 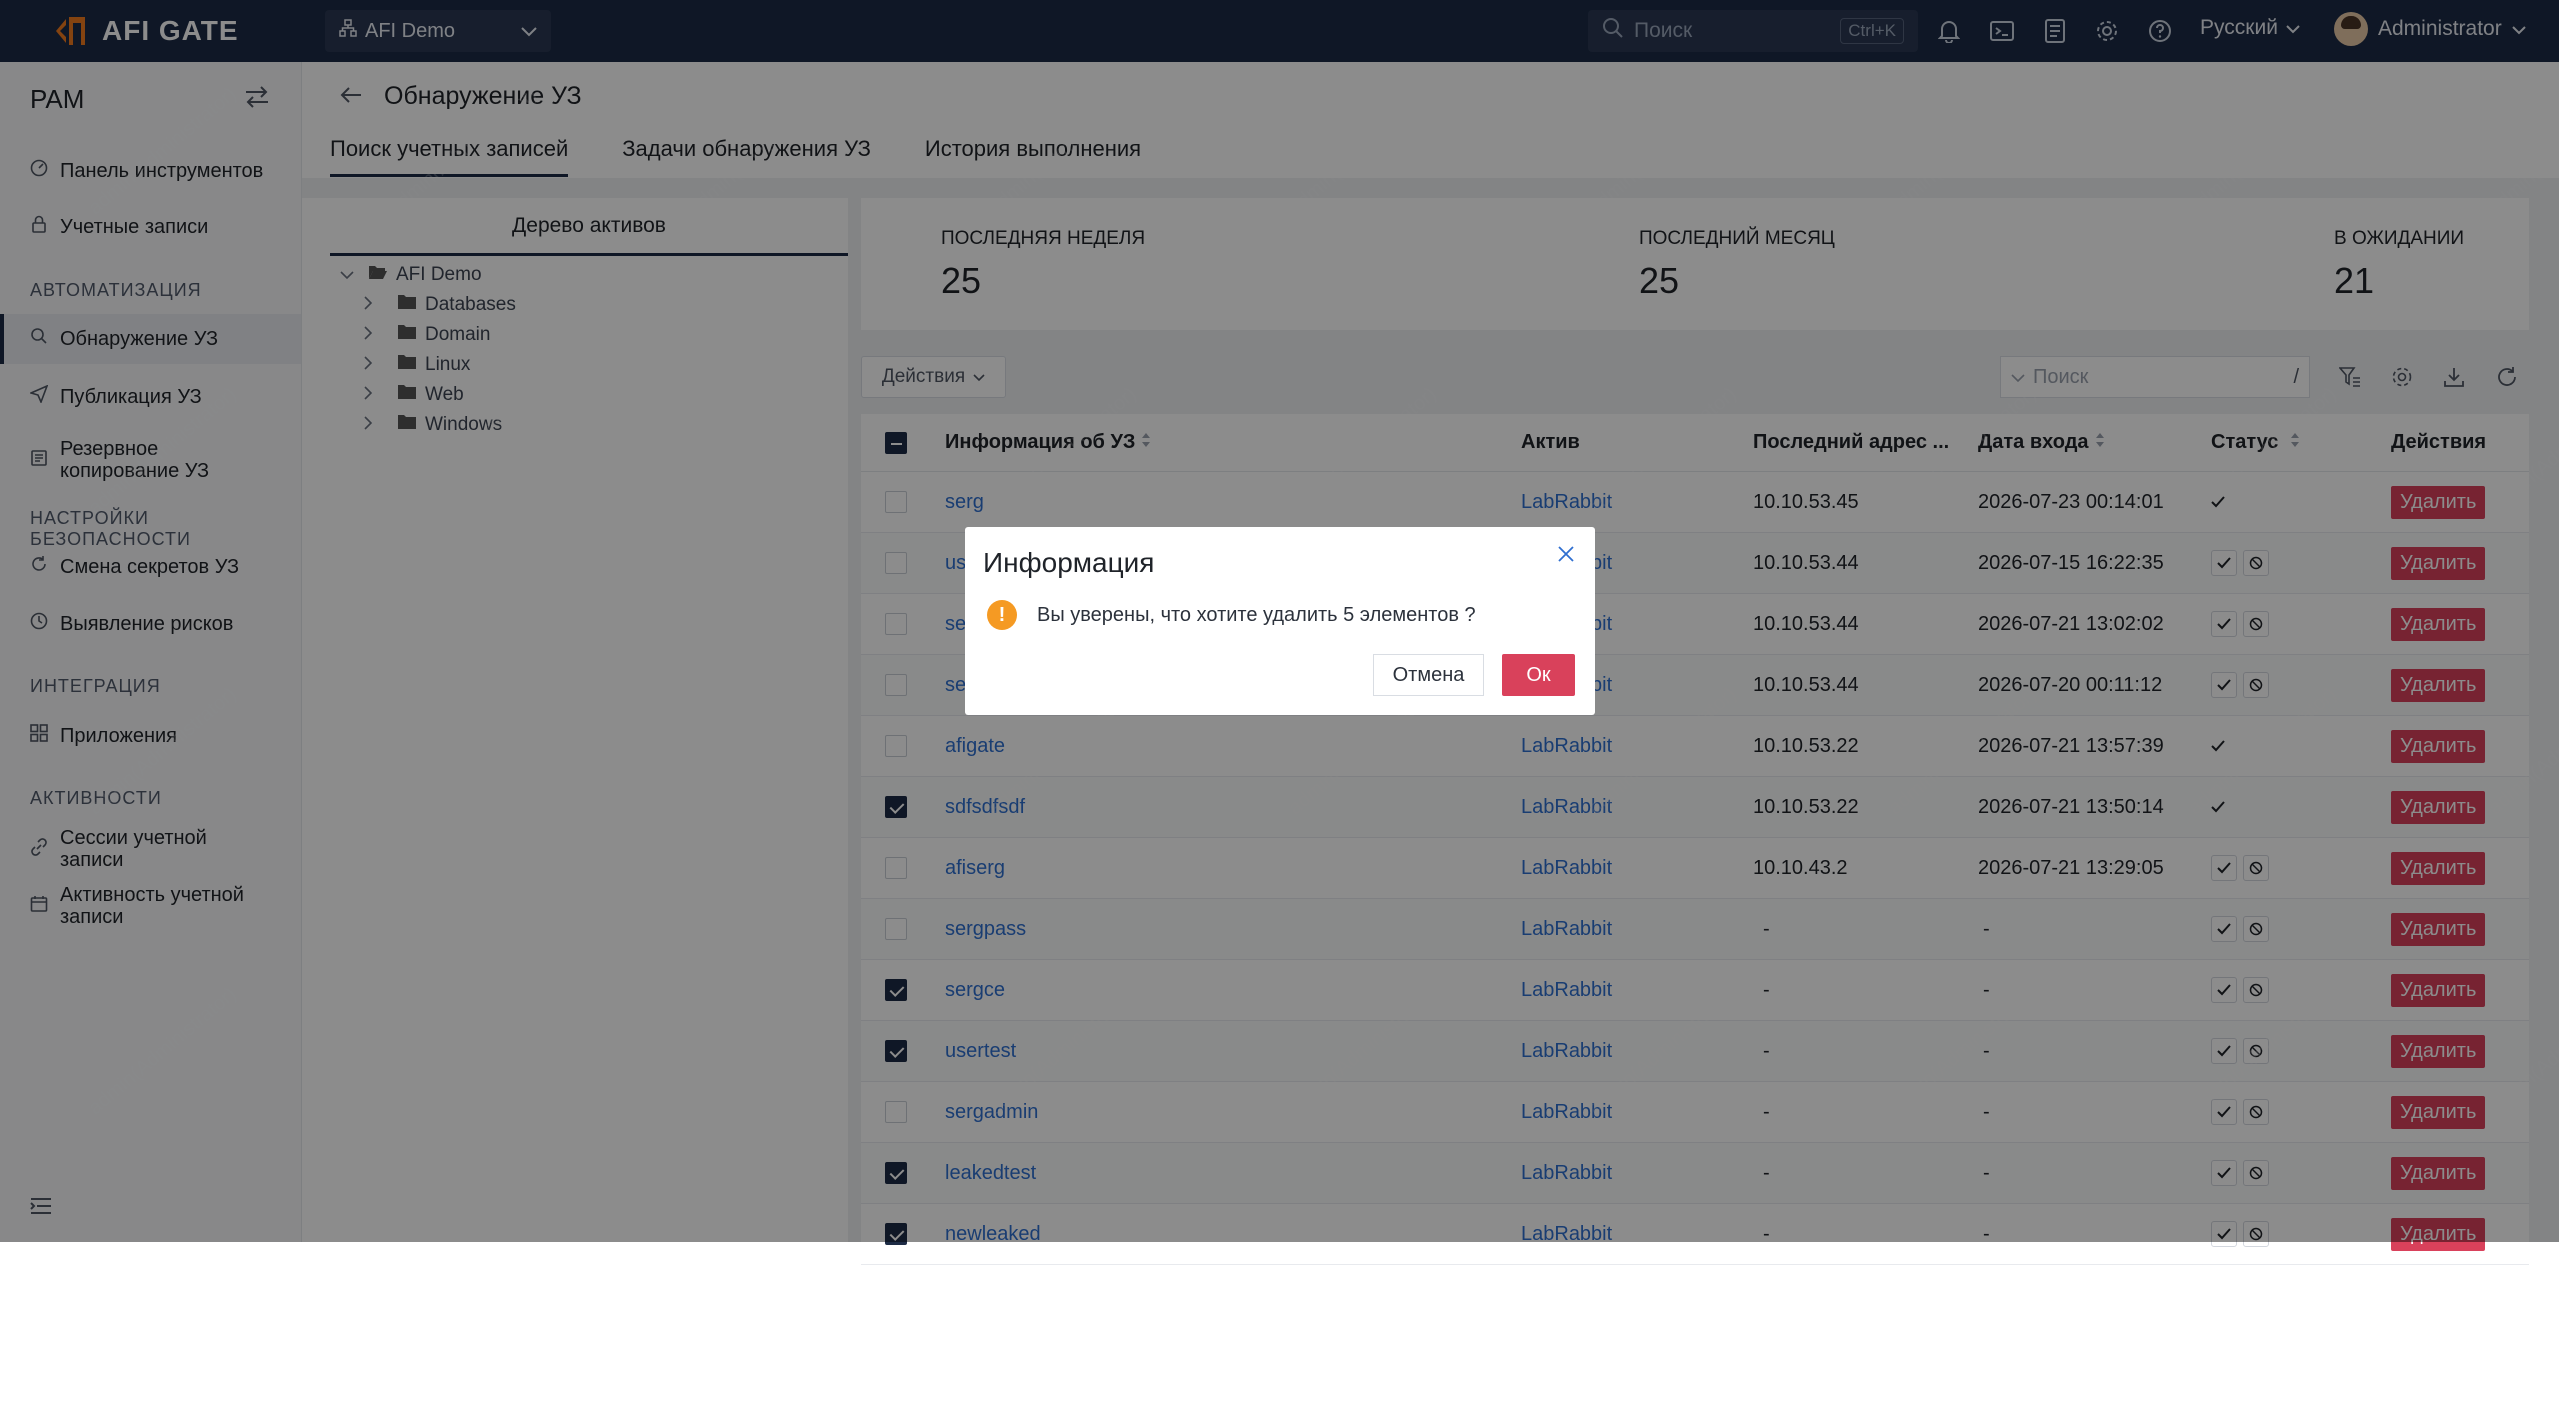 I want to click on ok-button: Ок, so click(x=1538, y=675).